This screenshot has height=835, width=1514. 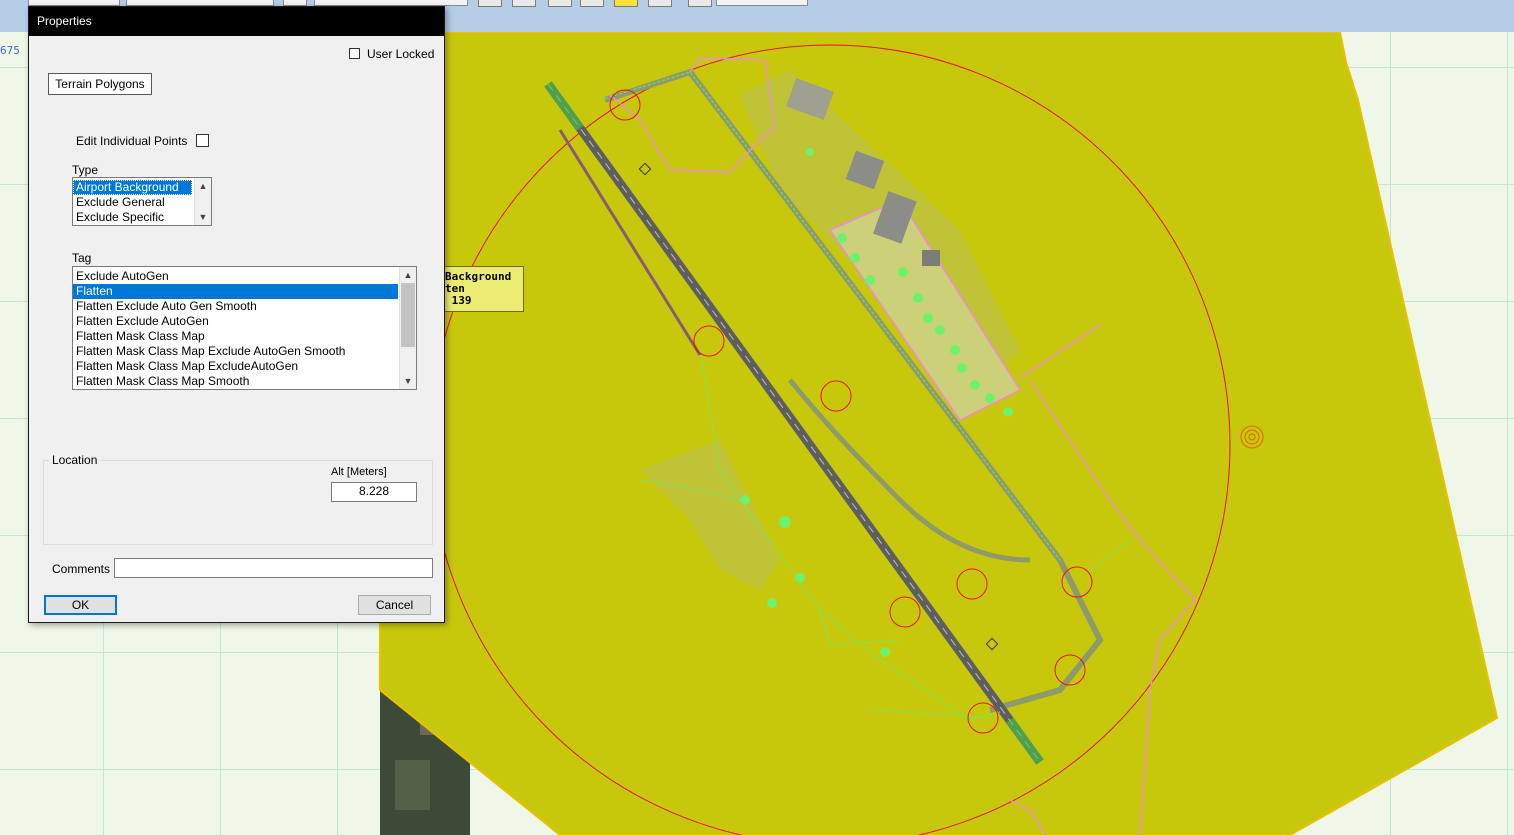 What do you see at coordinates (408, 315) in the screenshot?
I see `scroll-thumb` at bounding box center [408, 315].